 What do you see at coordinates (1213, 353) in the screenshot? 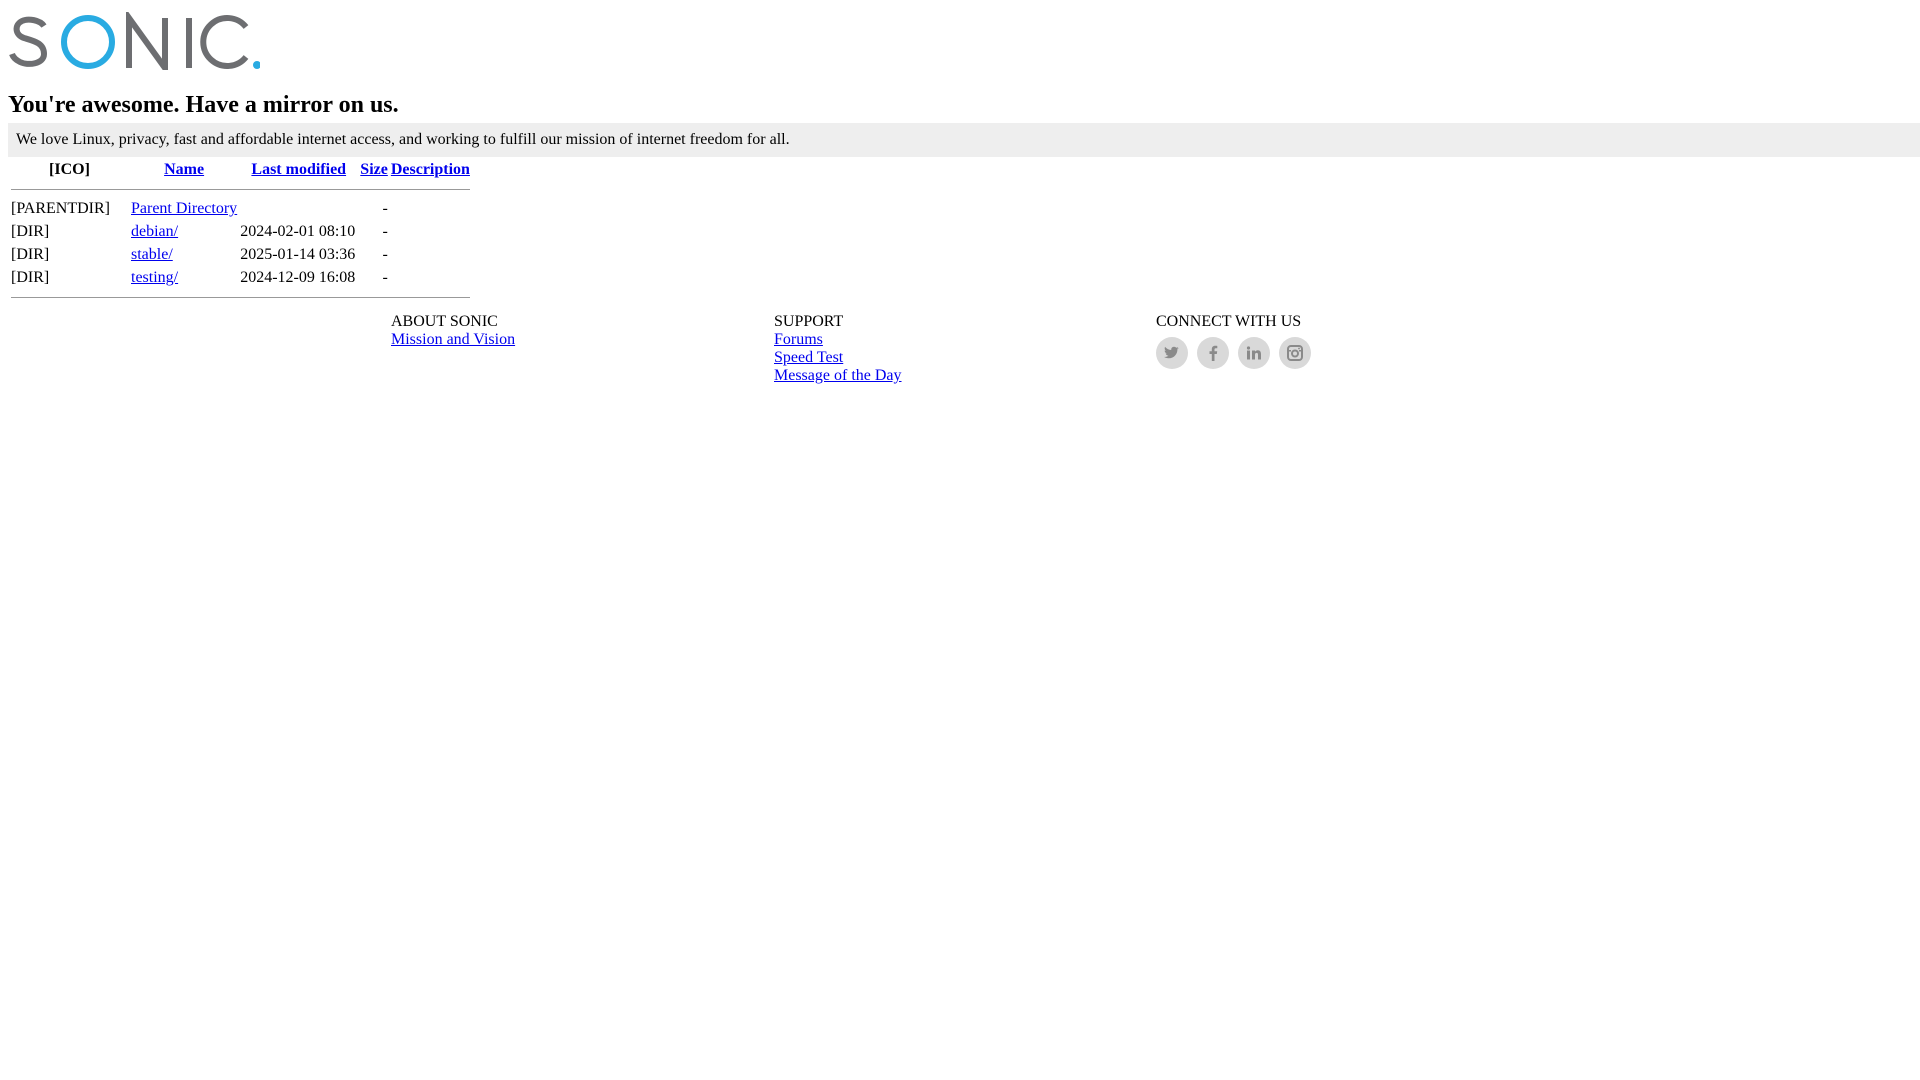
I see `facebook-icon` at bounding box center [1213, 353].